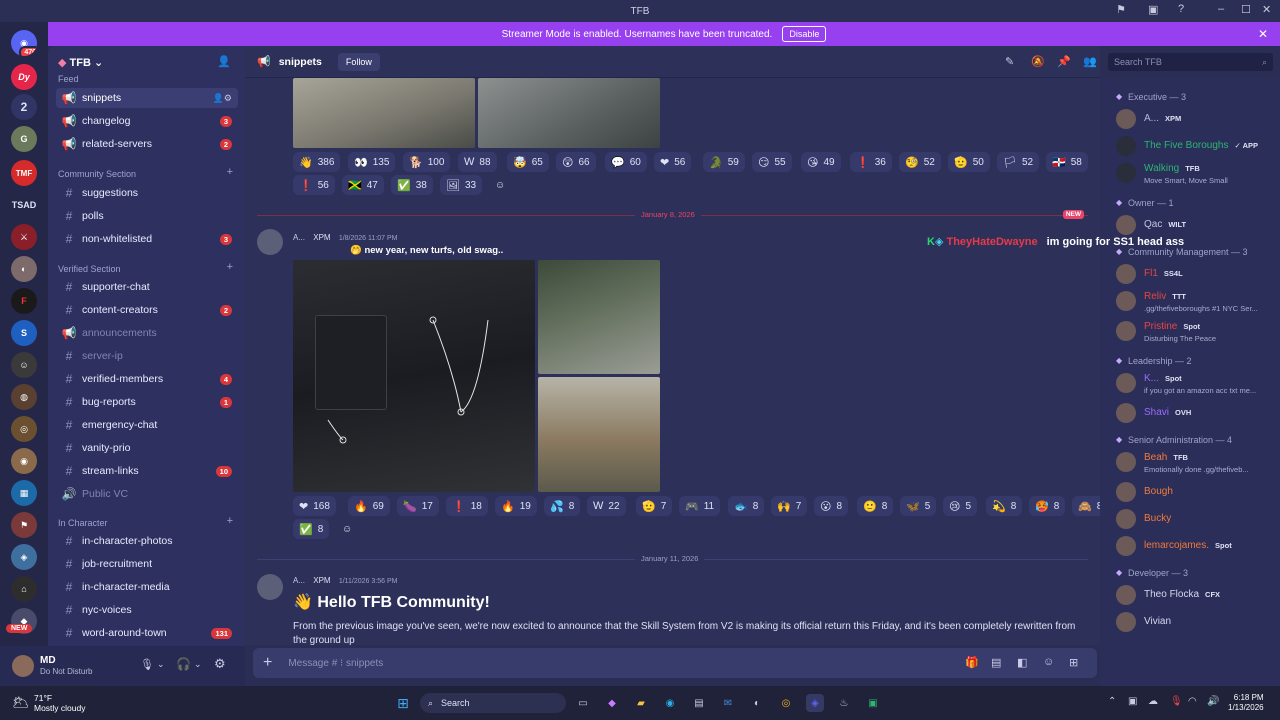 The height and width of the screenshot is (720, 1280). What do you see at coordinates (873, 703) in the screenshot?
I see `terminal-icon: ▣` at bounding box center [873, 703].